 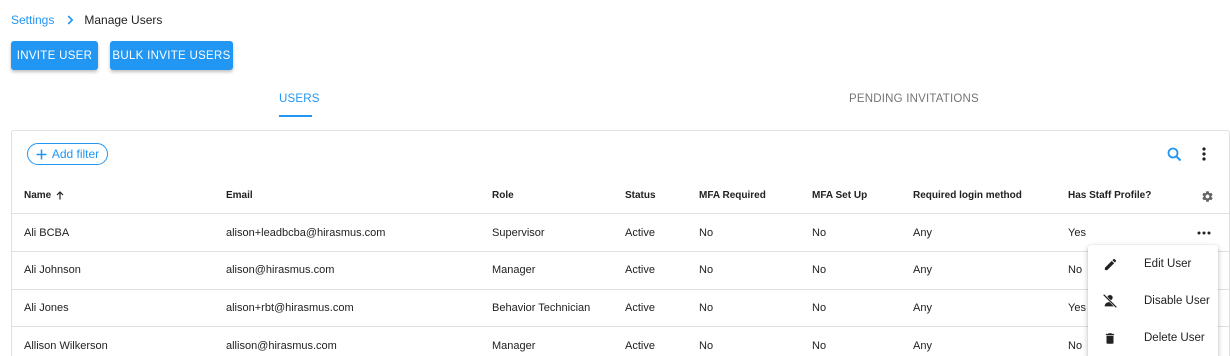 What do you see at coordinates (60, 195) in the screenshot?
I see `arrow-up-icon` at bounding box center [60, 195].